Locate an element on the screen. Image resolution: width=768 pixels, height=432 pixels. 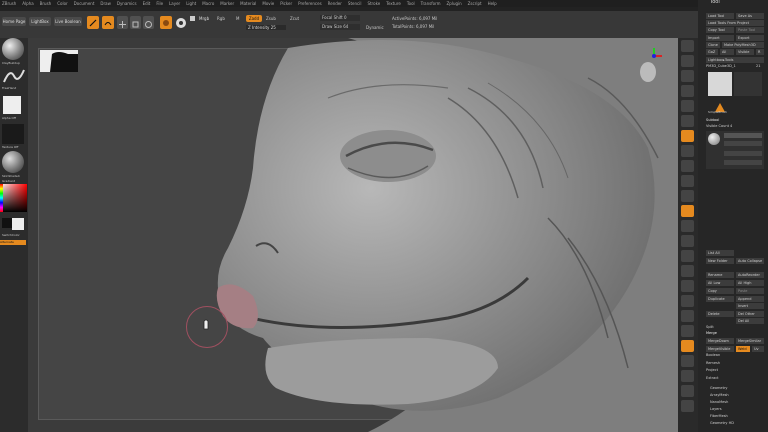
del-other-button: Del Other is located at coordinates (750, 314).